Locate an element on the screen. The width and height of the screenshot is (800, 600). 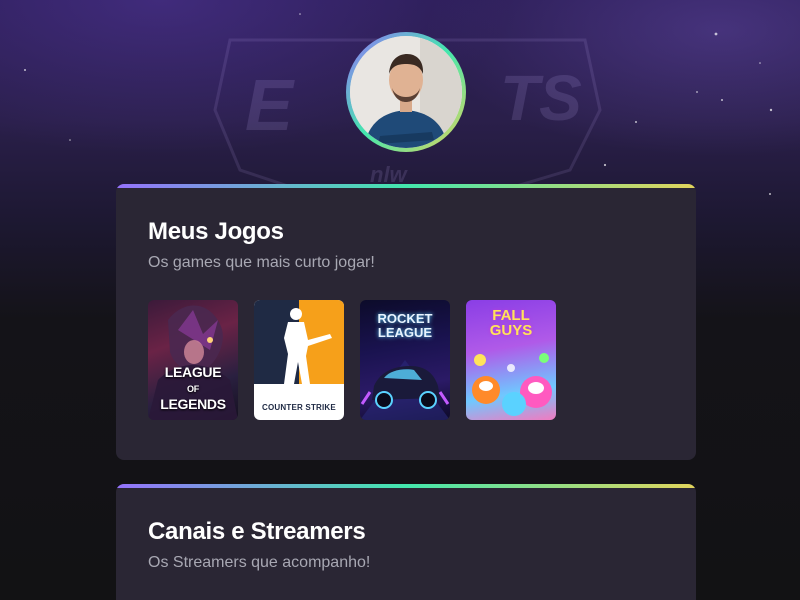
avatar is located at coordinates (406, 92).